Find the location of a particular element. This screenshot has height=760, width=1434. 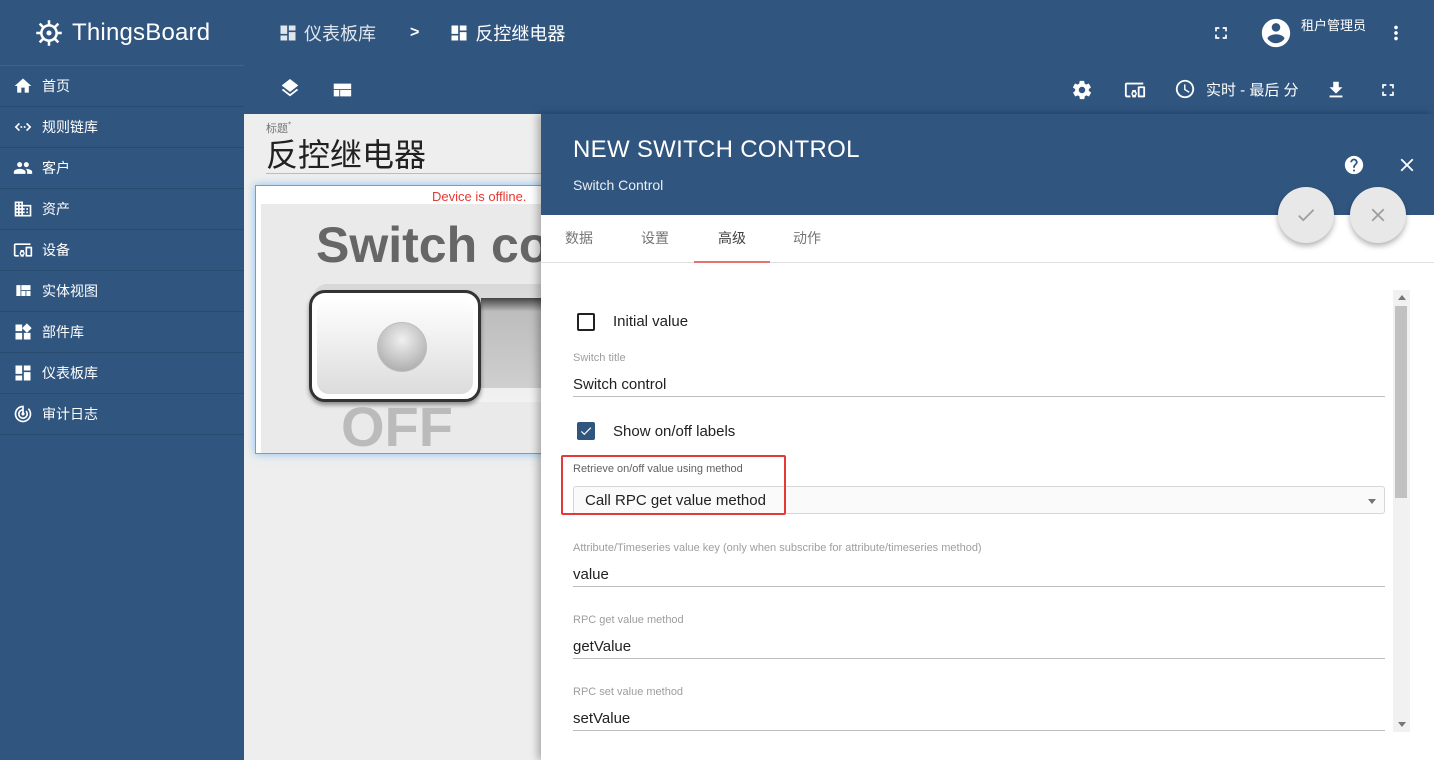

switch-widget: Switch co OFF Device is offline. is located at coordinates (400, 319).